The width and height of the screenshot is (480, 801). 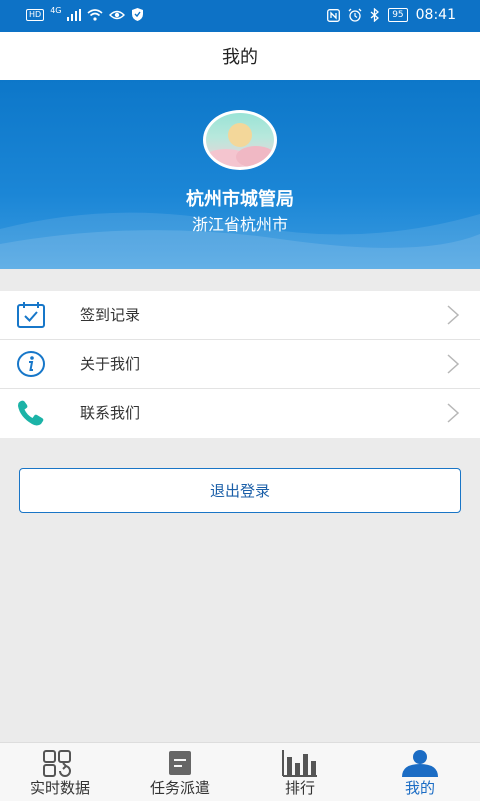 I want to click on logout-button: 退出登录, so click(x=240, y=490).